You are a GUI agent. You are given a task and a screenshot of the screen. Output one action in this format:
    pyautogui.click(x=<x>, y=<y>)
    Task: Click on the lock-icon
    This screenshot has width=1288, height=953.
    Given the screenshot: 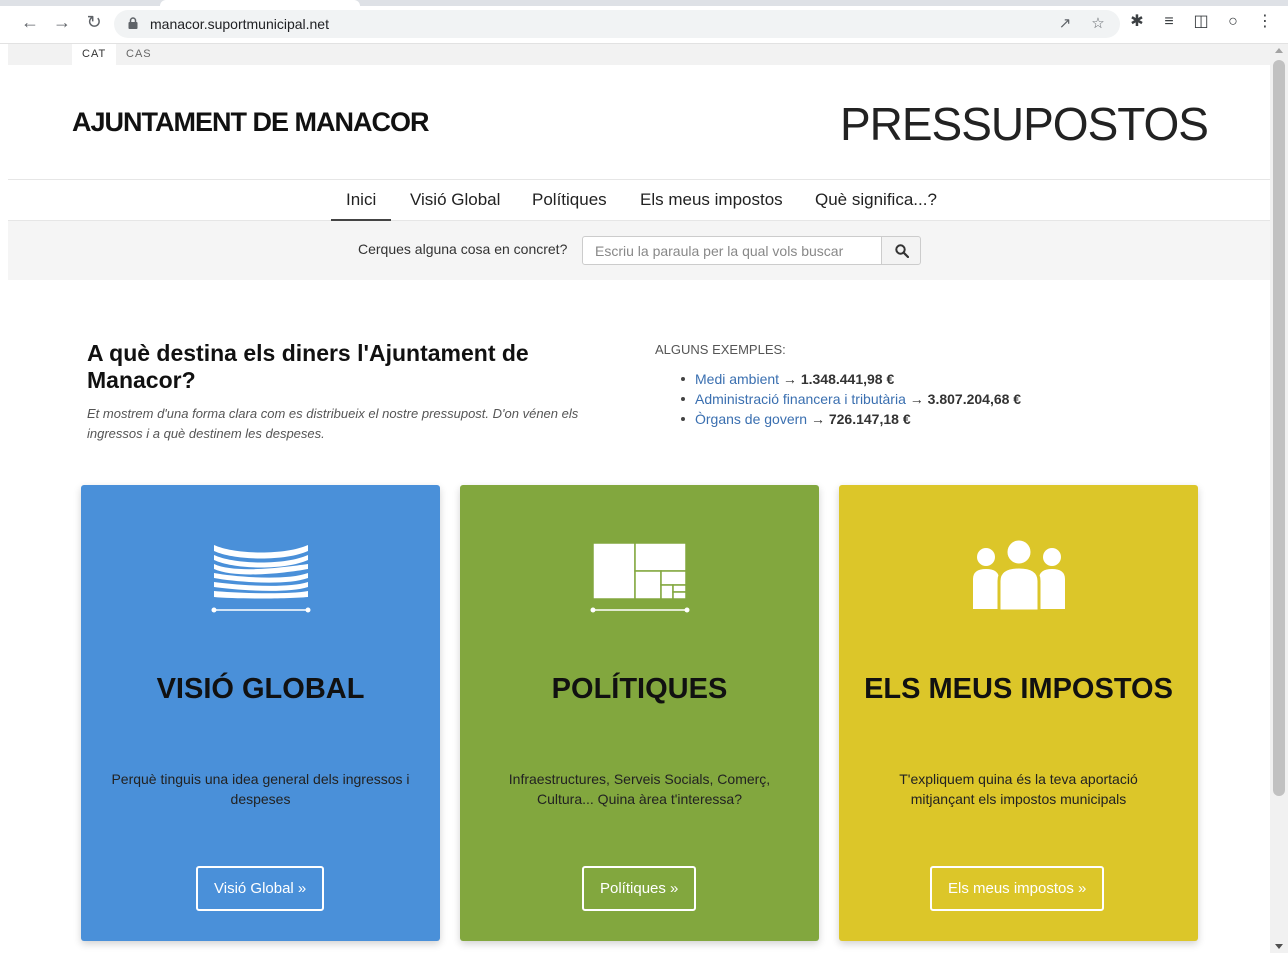 What is the action you would take?
    pyautogui.click(x=133, y=23)
    